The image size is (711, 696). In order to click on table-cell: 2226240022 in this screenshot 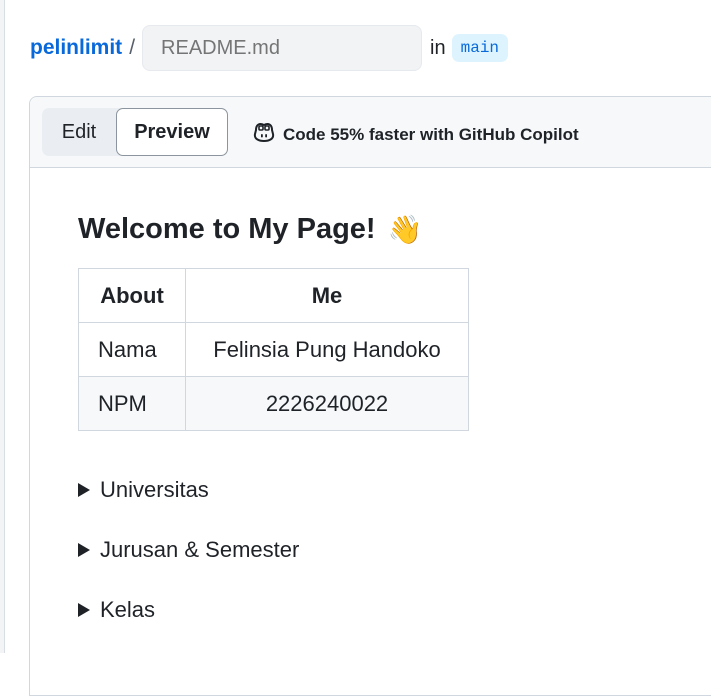, I will do `click(327, 403)`.